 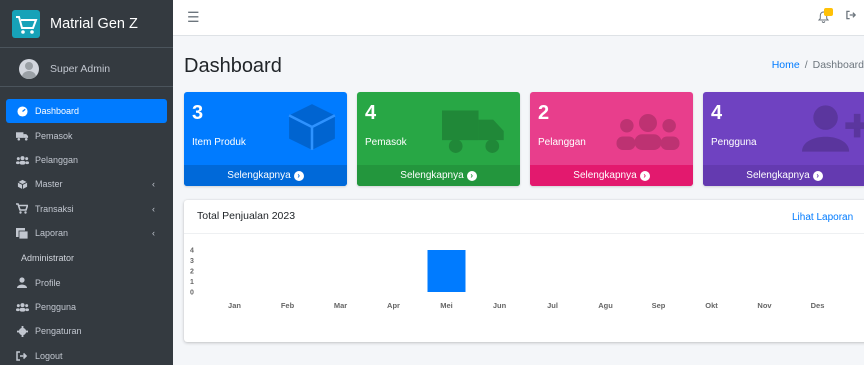 I want to click on sidebar-item-dashboard: Dashboard, so click(x=86, y=111).